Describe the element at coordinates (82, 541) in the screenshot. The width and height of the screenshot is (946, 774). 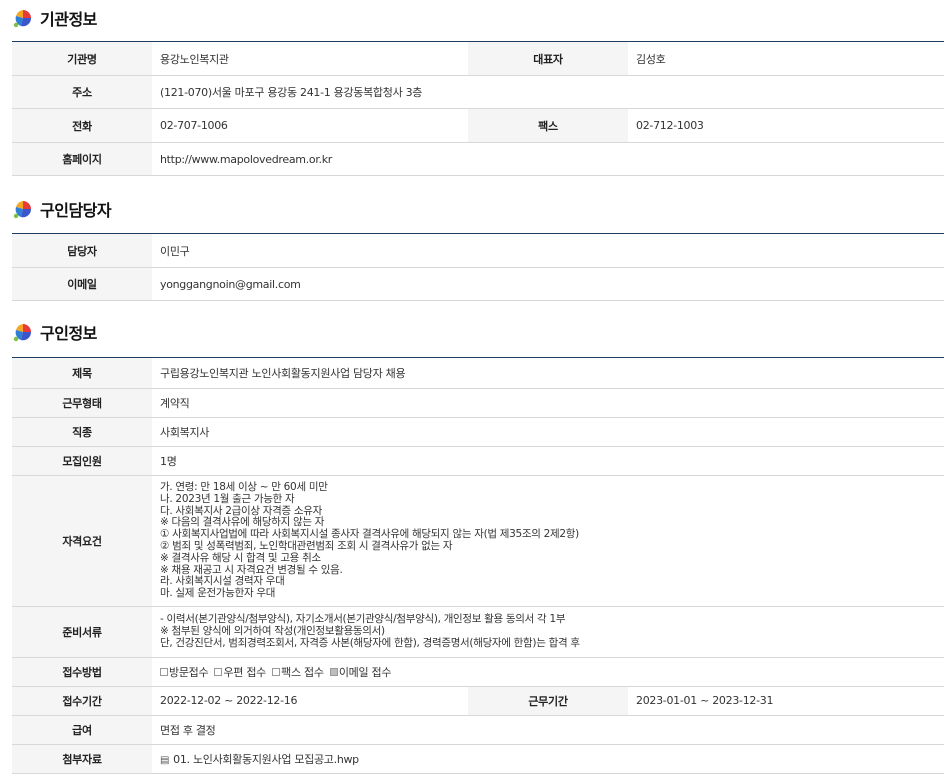
I see `field-label: 자격요건` at that location.